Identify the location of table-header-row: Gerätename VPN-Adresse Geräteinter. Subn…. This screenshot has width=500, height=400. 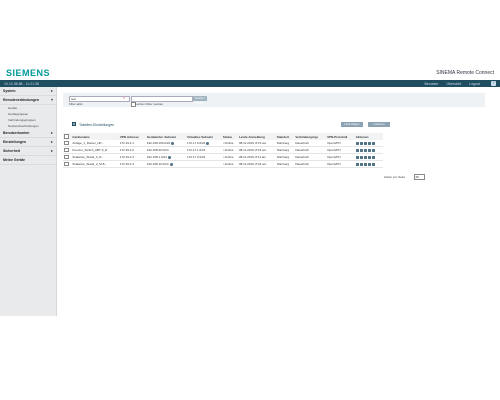
(223, 136).